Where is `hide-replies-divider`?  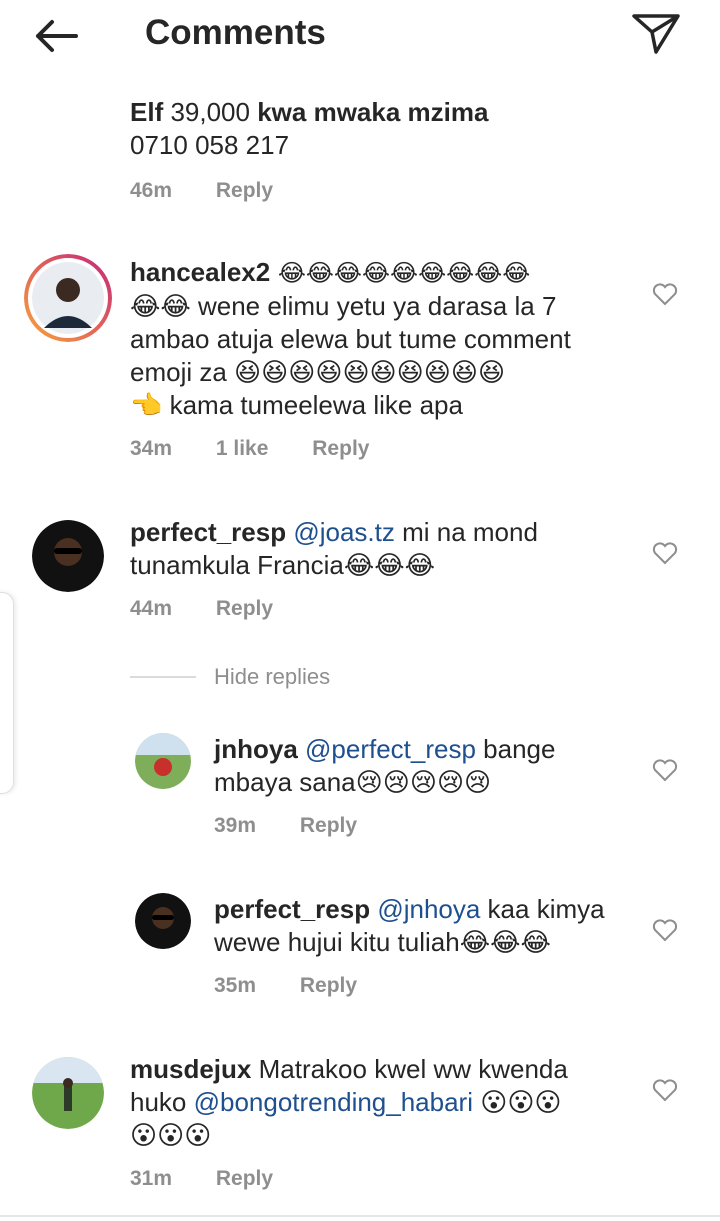 hide-replies-divider is located at coordinates (163, 677).